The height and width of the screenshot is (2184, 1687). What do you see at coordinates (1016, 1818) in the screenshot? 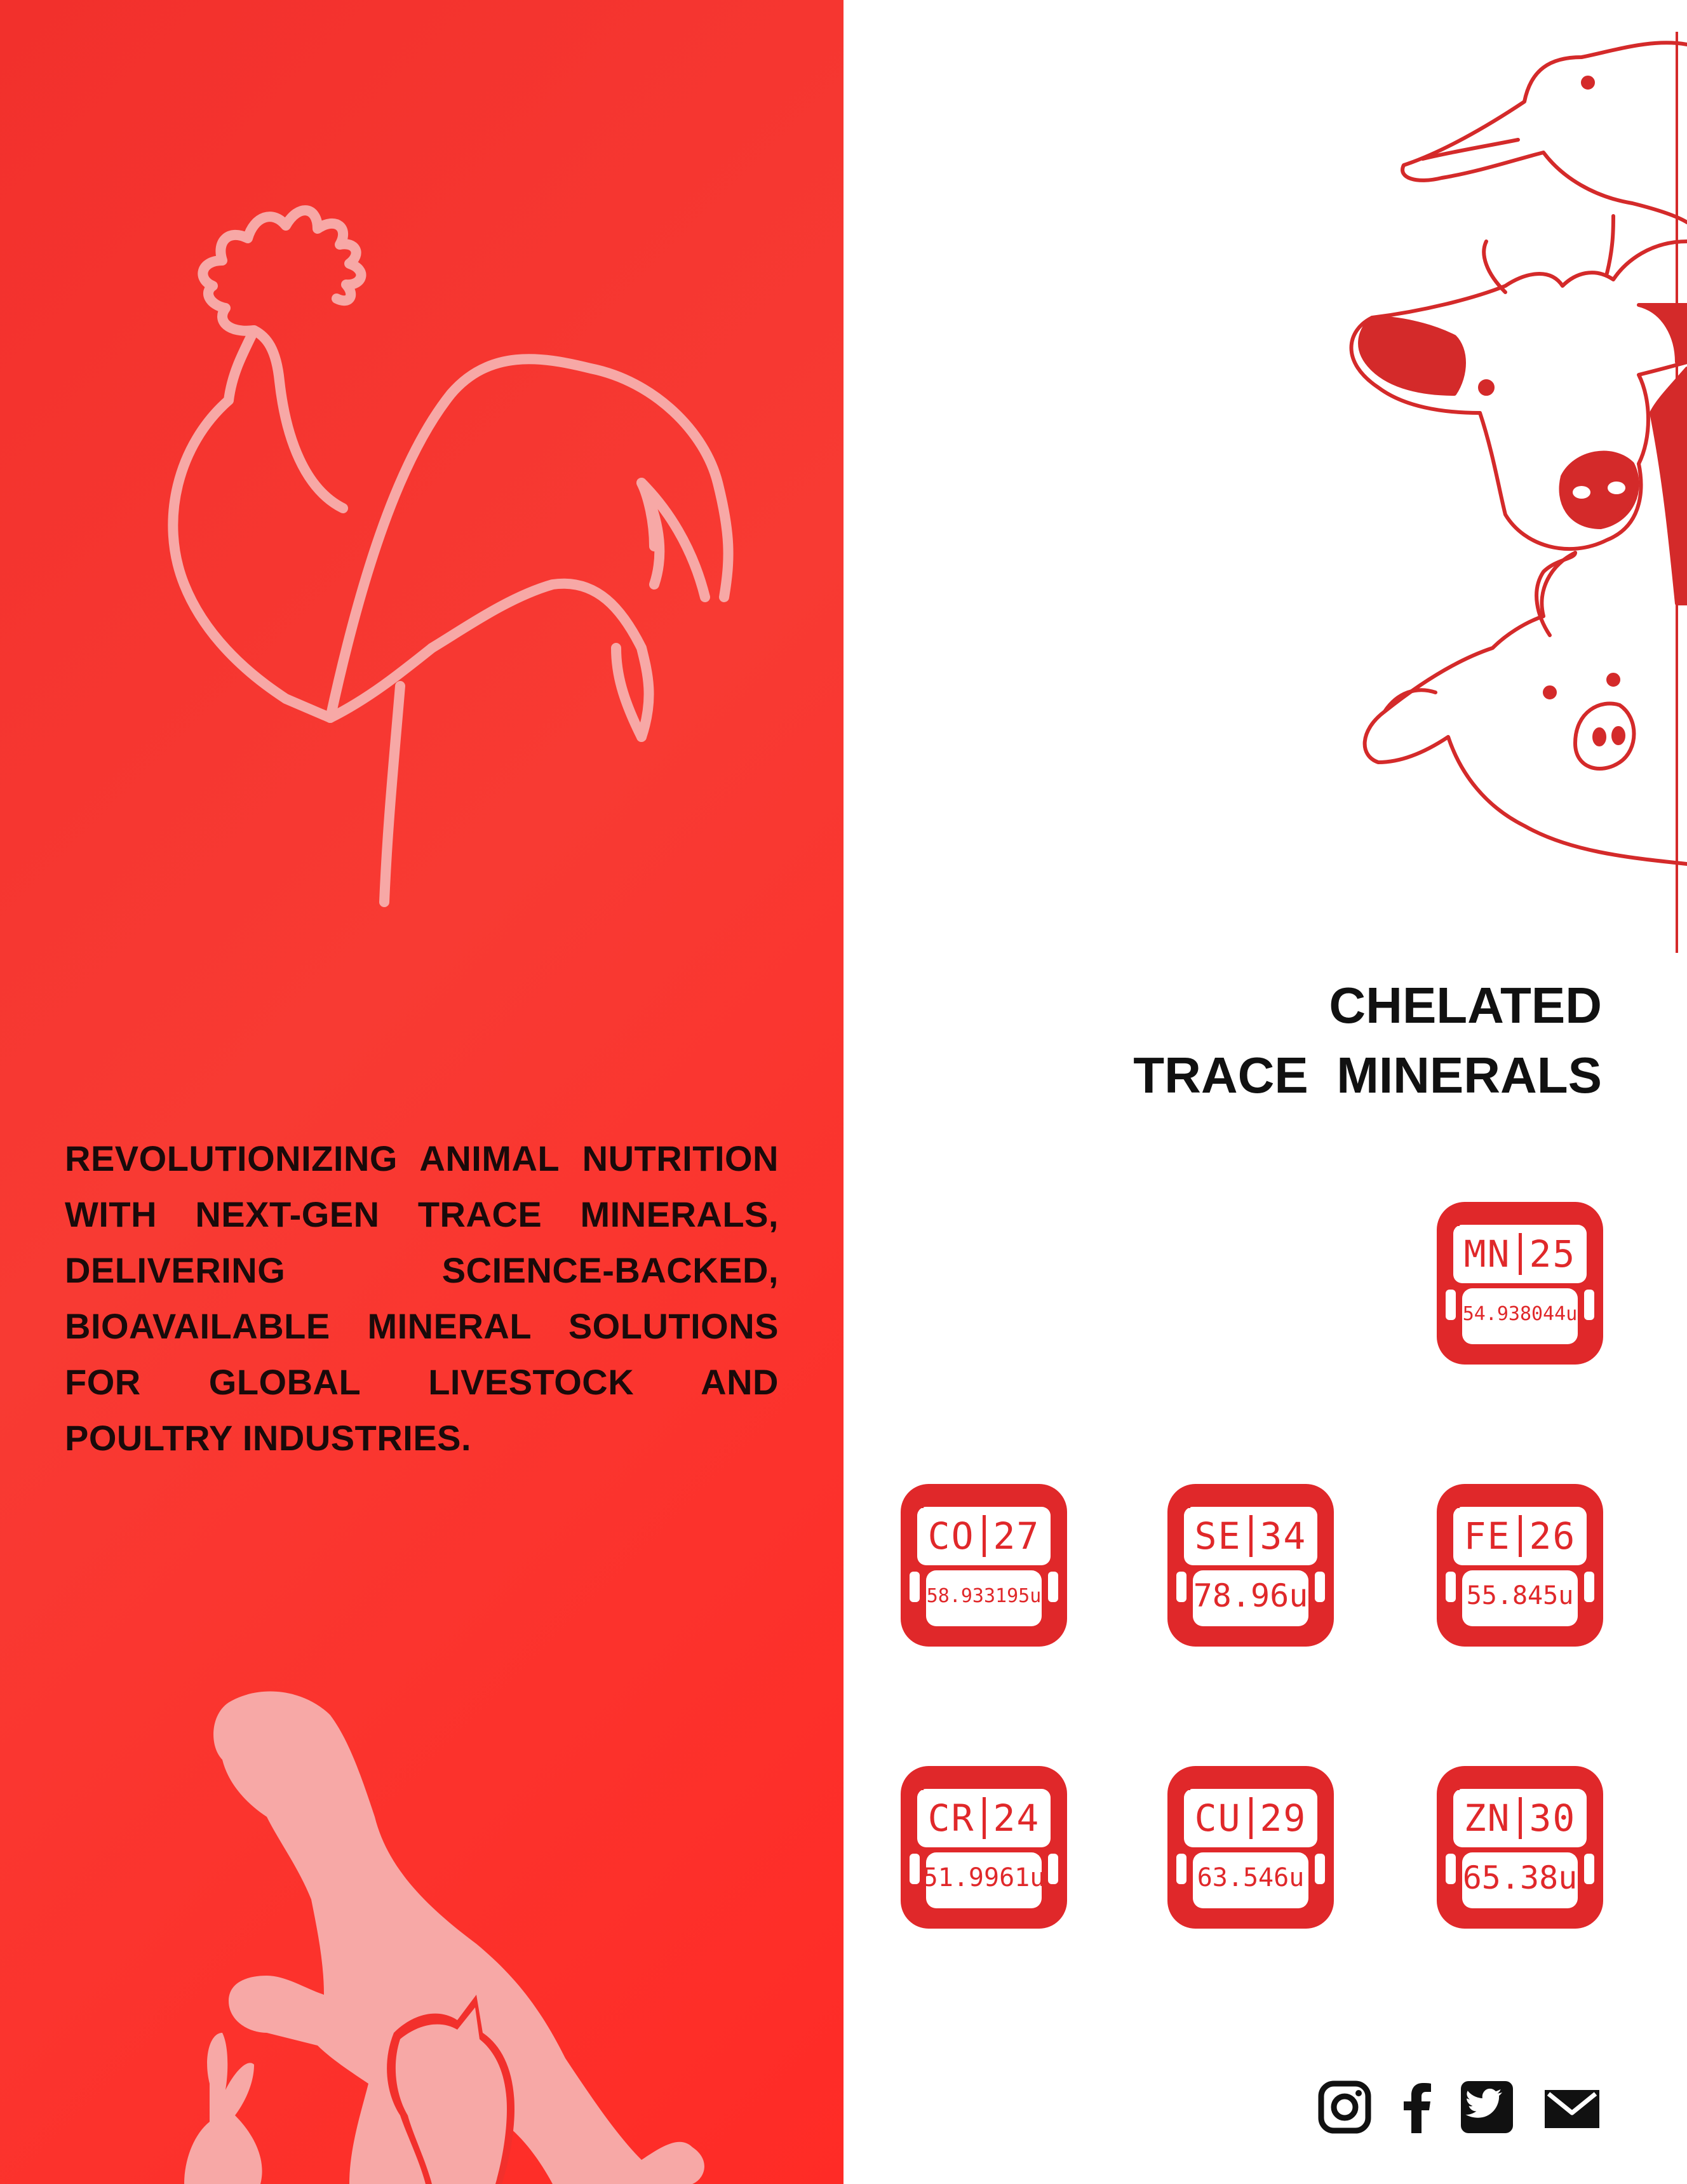
I see `atomic-number: 24` at bounding box center [1016, 1818].